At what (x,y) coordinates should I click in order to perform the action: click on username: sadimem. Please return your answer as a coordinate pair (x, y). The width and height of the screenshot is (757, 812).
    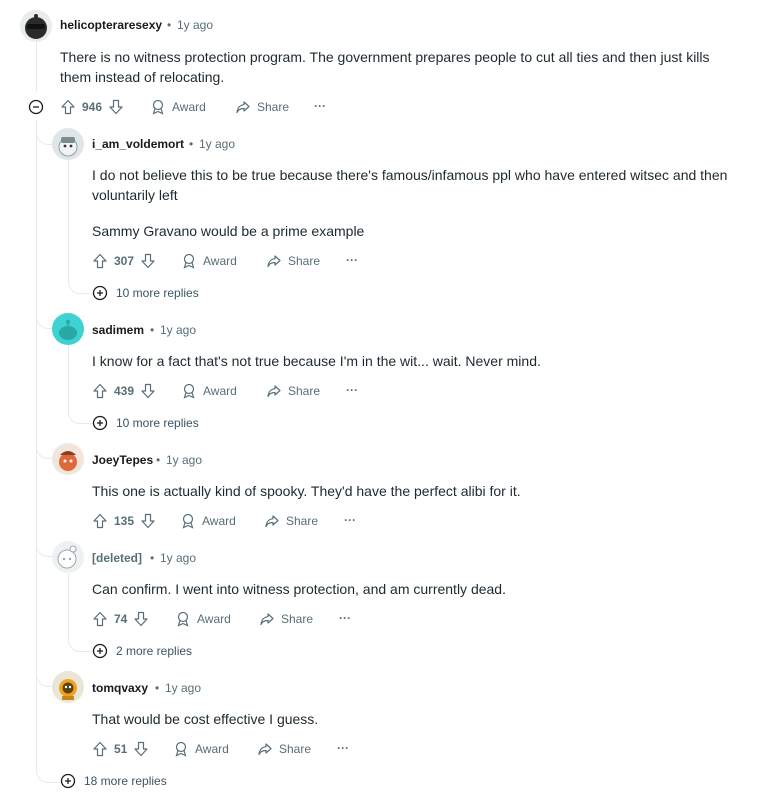
    Looking at the image, I should click on (118, 330).